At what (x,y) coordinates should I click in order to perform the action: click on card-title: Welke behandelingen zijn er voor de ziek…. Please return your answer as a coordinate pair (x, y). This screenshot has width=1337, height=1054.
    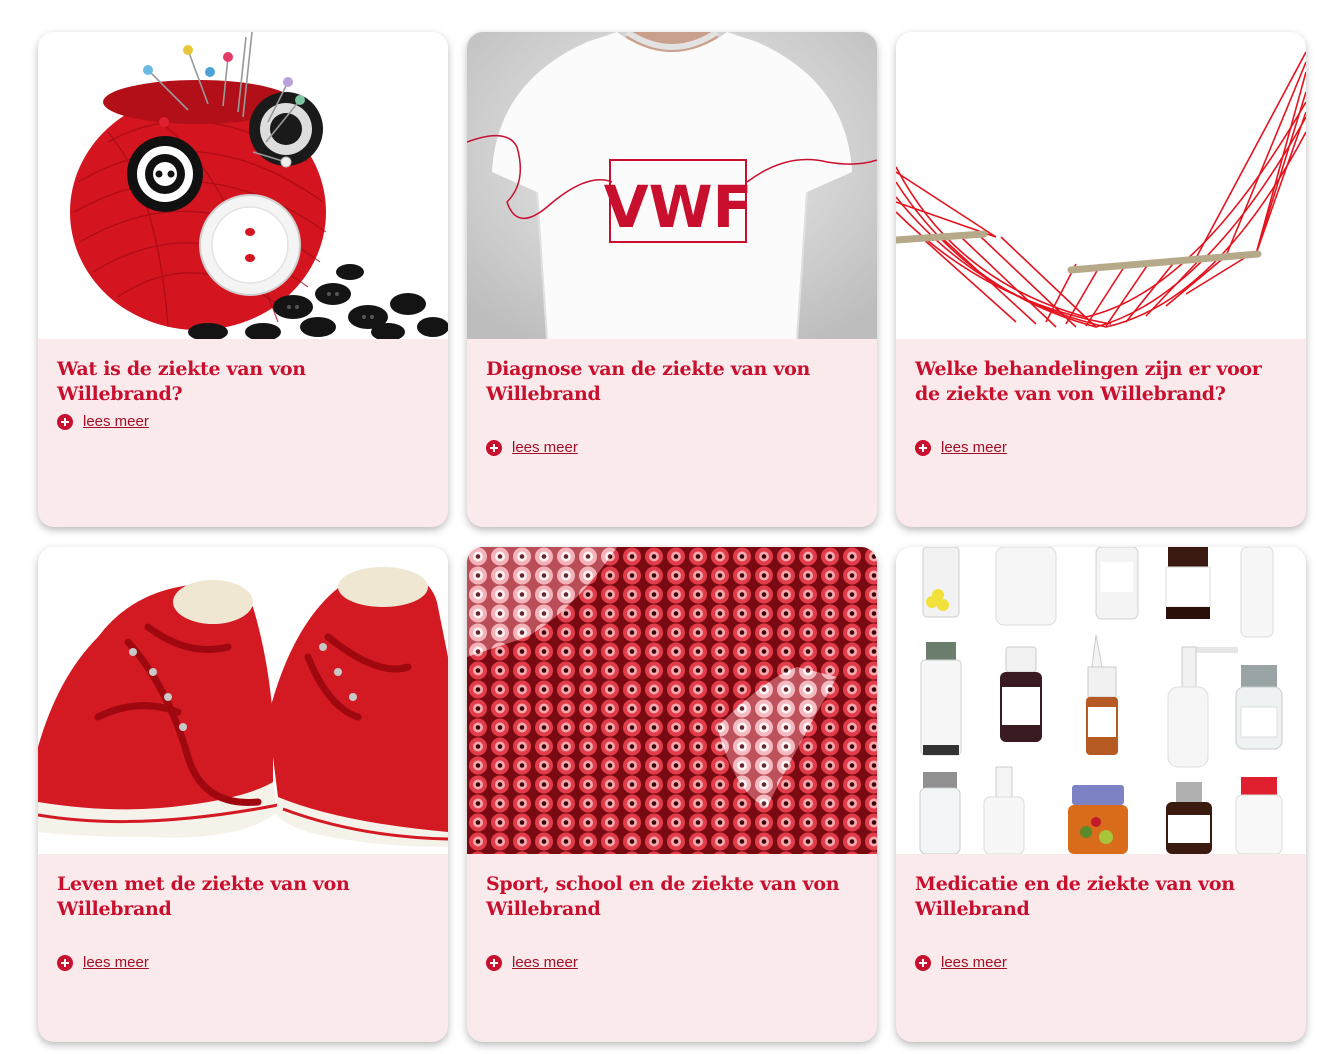
    Looking at the image, I should click on (1101, 386).